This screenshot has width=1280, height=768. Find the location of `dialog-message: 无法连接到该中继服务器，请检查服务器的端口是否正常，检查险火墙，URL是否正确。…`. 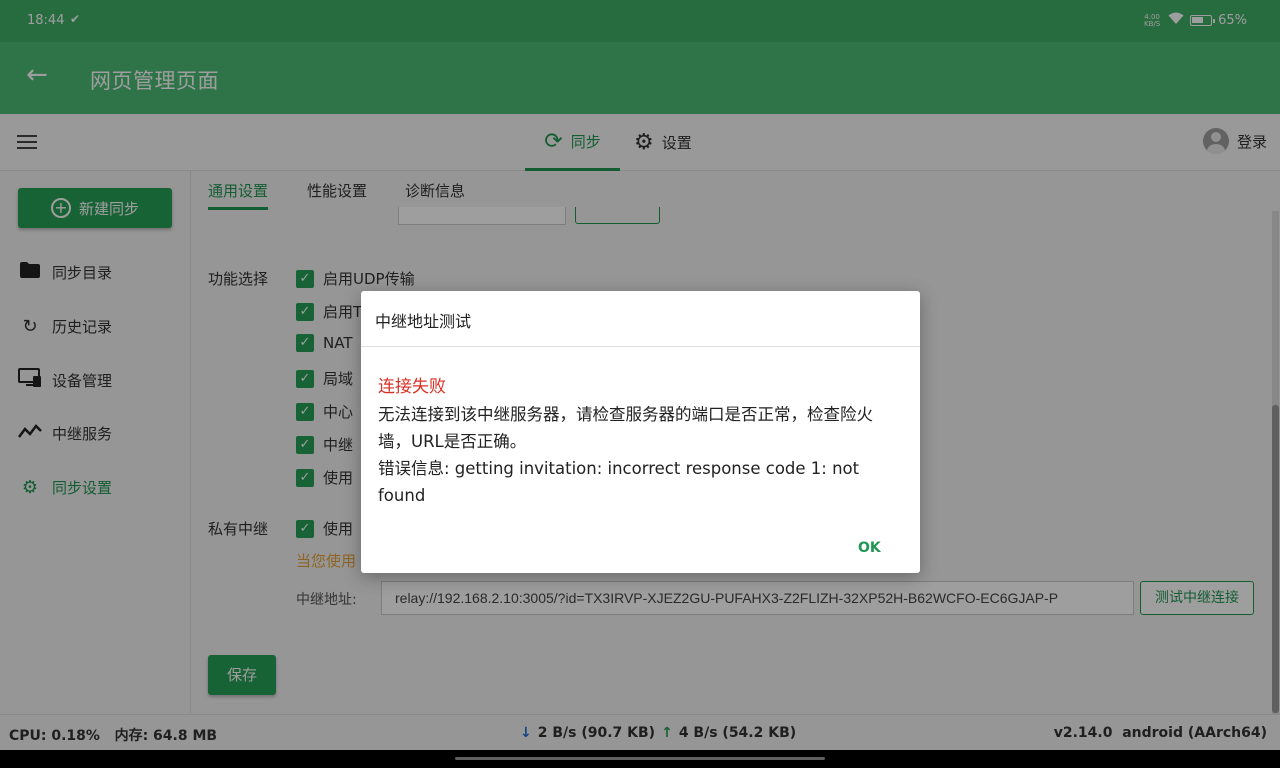

dialog-message: 无法连接到该中继服务器，请检查服务器的端口是否正常，检查险火墙，URL是否正确。… is located at coordinates (640, 455).